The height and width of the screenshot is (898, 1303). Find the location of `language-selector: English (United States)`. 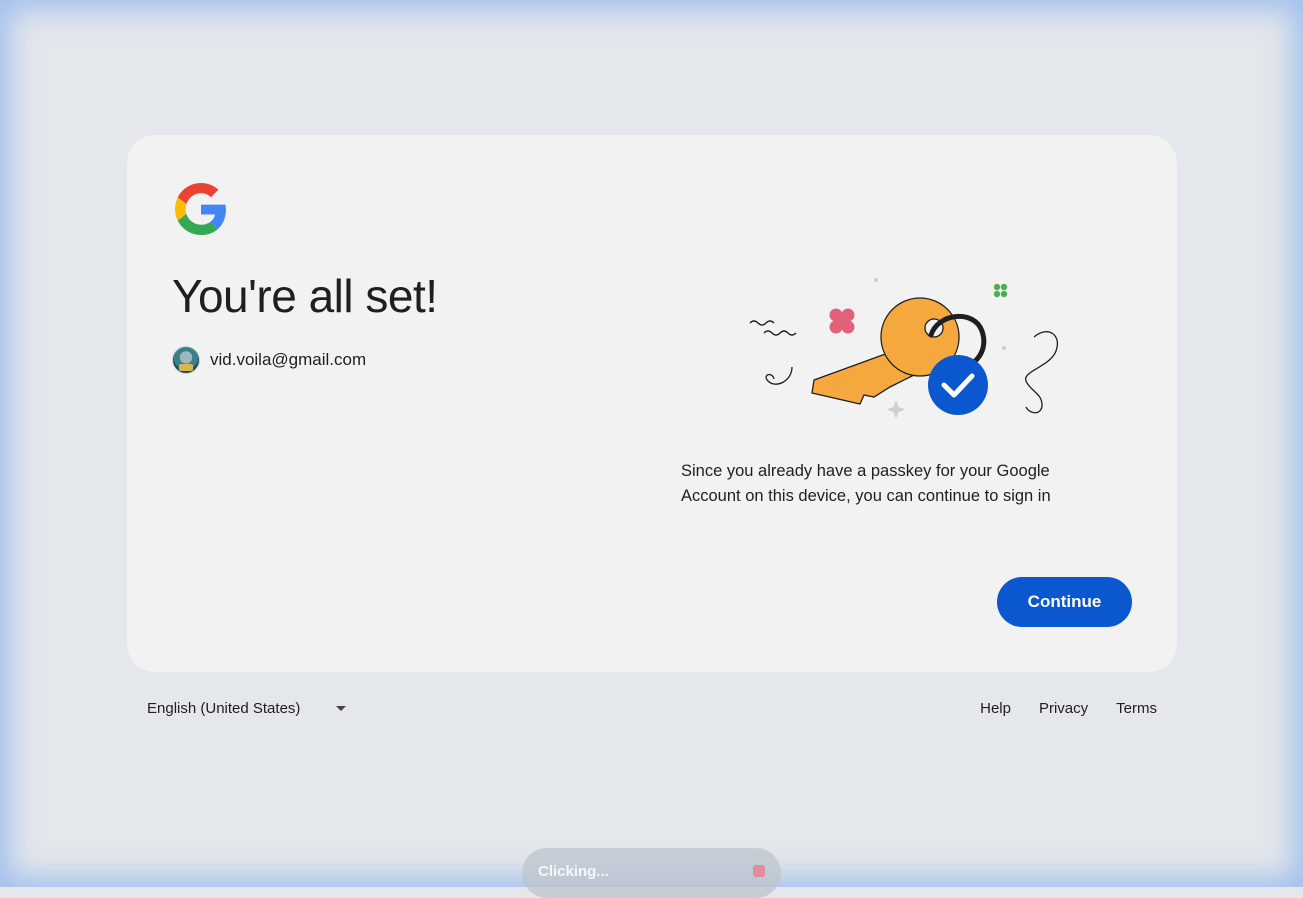

language-selector: English (United States) is located at coordinates (246, 708).